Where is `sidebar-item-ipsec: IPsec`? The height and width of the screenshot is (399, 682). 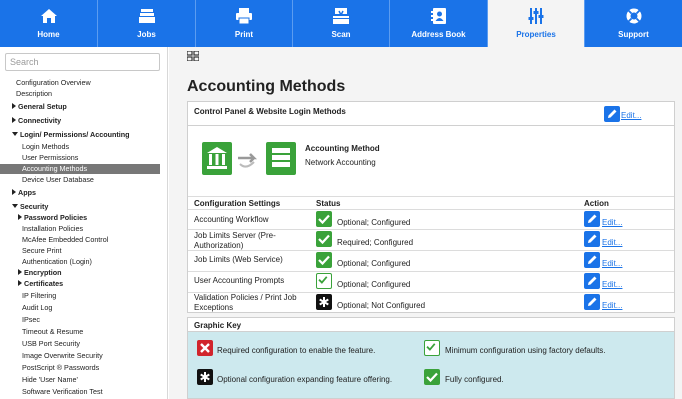
sidebar-item-ipsec: IPsec is located at coordinates (80, 320).